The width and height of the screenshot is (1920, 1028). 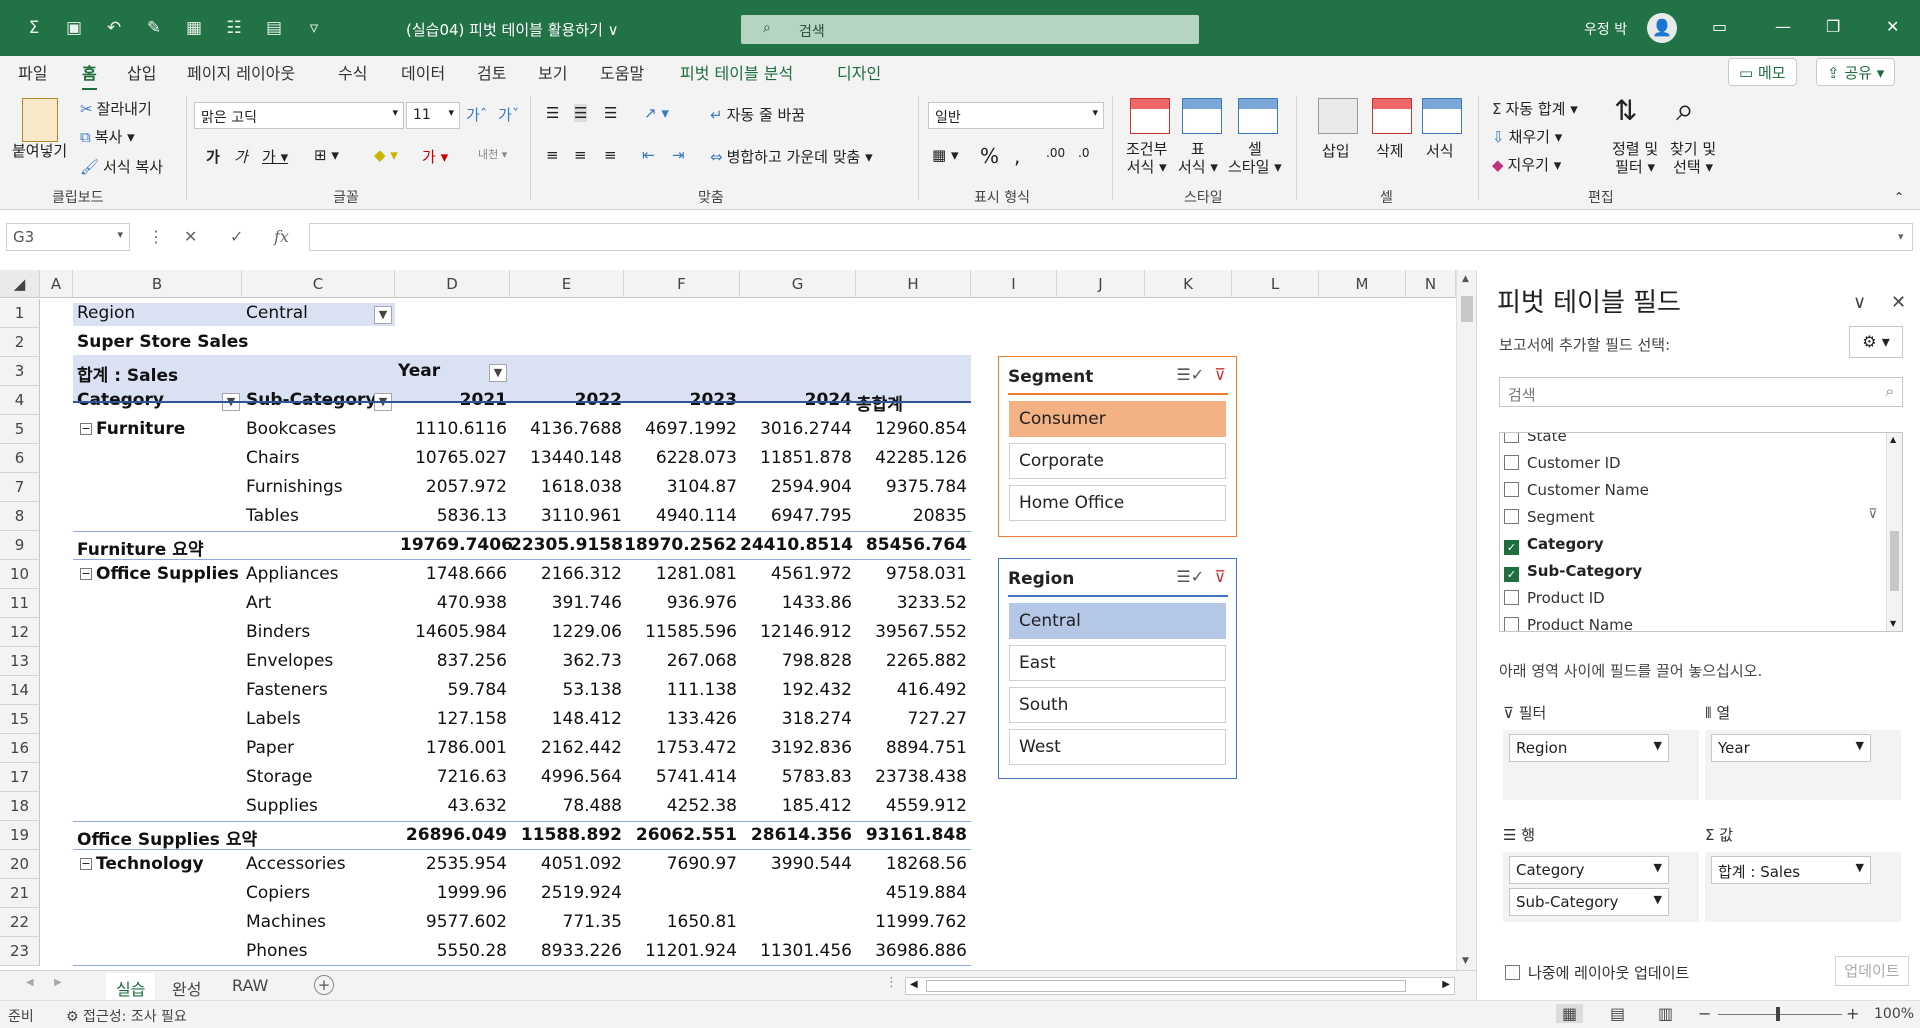 What do you see at coordinates (20, 922) in the screenshot?
I see `row-header: 22` at bounding box center [20, 922].